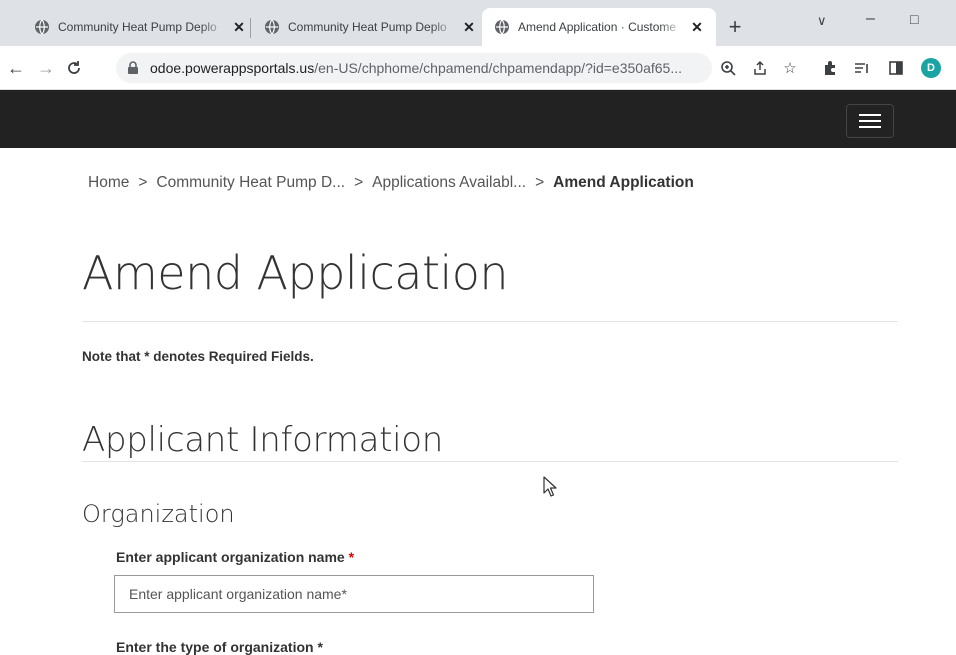 Image resolution: width=956 pixels, height=655 pixels. What do you see at coordinates (158, 514) in the screenshot?
I see `subsection-title: Organization` at bounding box center [158, 514].